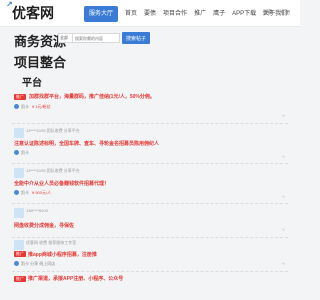 The width and height of the screenshot is (320, 300). Describe the element at coordinates (268, 13) in the screenshot. I see `login-link: 登录` at that location.